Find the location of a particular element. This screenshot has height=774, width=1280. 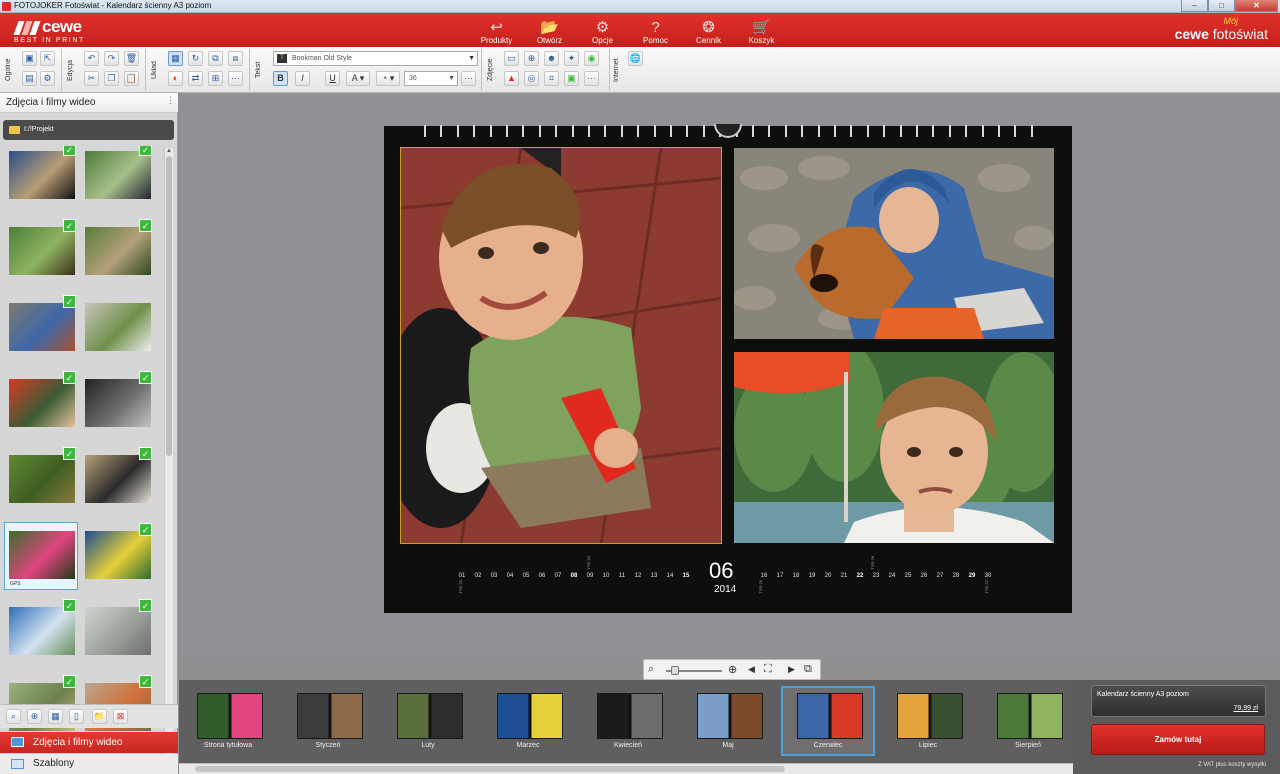

delete-icon: 🗑 is located at coordinates (131, 58).